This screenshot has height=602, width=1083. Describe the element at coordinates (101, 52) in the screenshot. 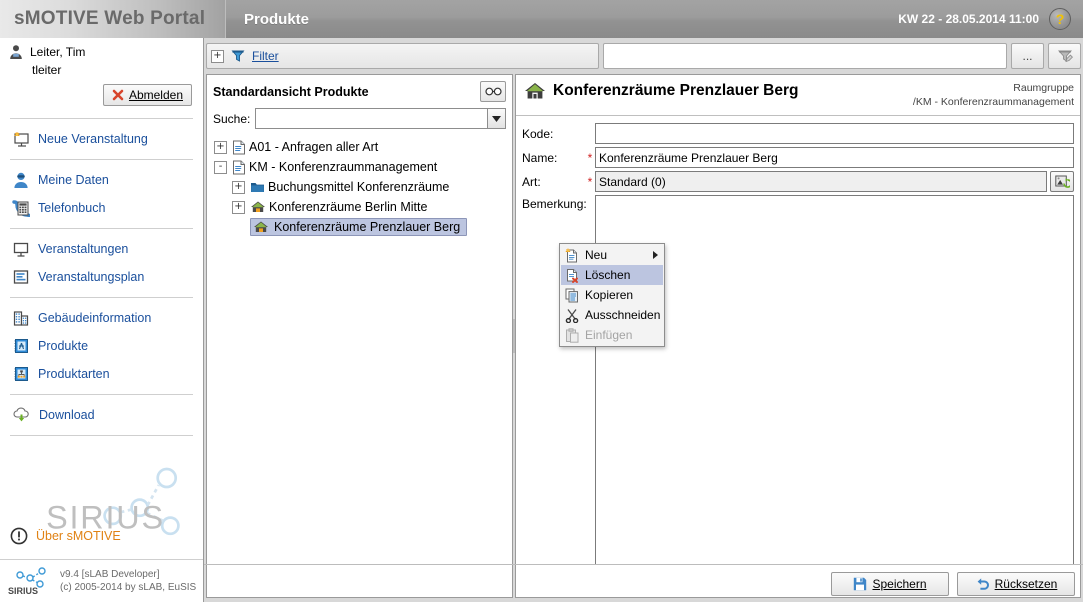

I see `user-row: Leiter, Tim` at that location.